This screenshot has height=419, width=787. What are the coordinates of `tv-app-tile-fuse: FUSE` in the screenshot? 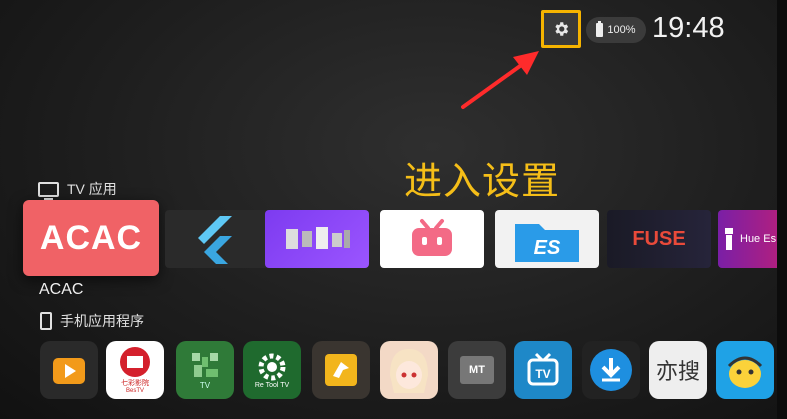 It's located at (659, 239).